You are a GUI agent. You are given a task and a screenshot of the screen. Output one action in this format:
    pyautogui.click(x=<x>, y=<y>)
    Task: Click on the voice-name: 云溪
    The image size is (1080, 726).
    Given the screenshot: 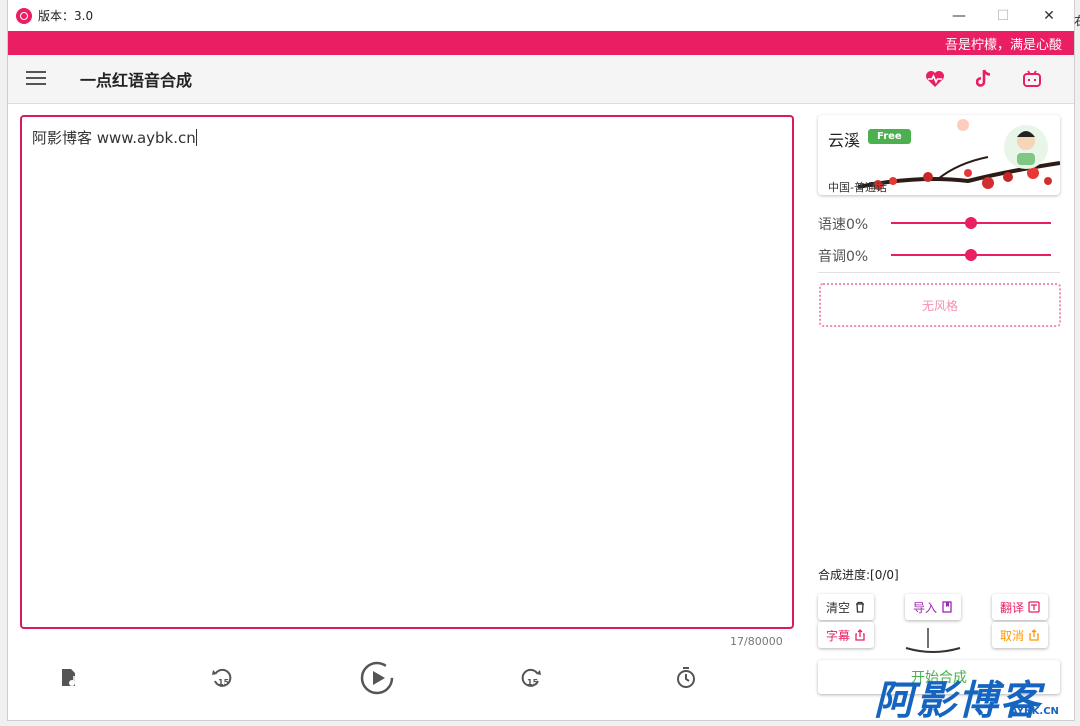 What is the action you would take?
    pyautogui.click(x=844, y=140)
    